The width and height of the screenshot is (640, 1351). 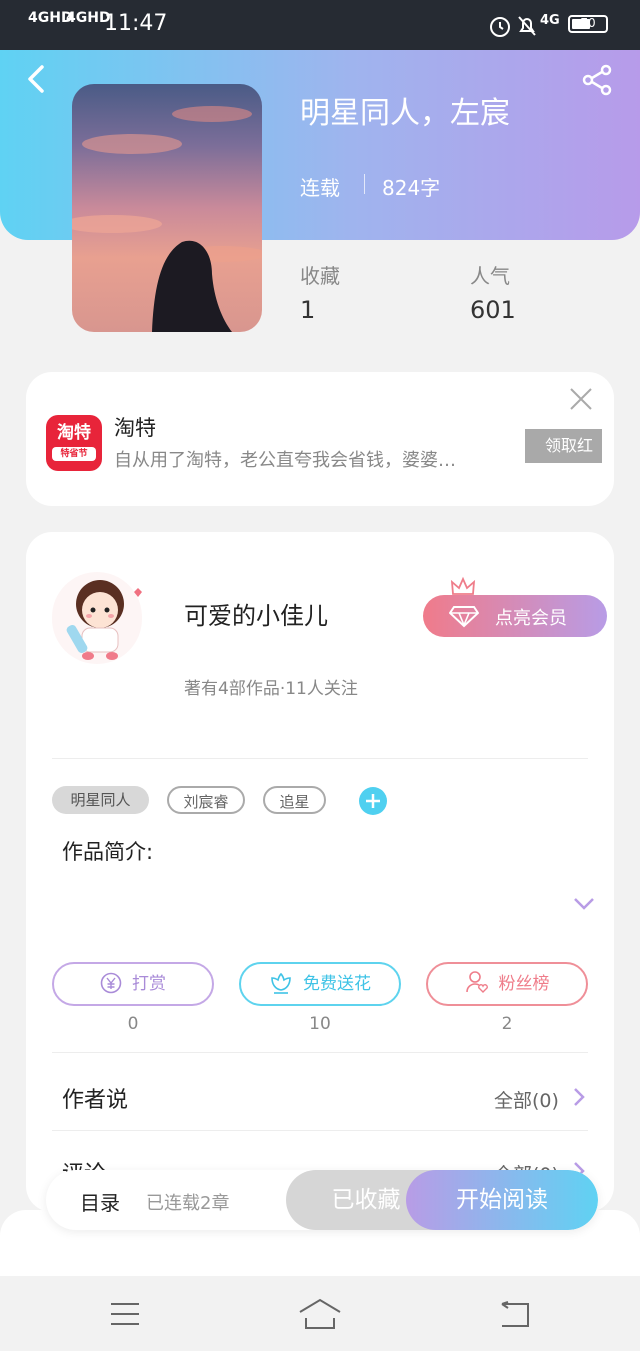 I want to click on home-icon, so click(x=320, y=1314).